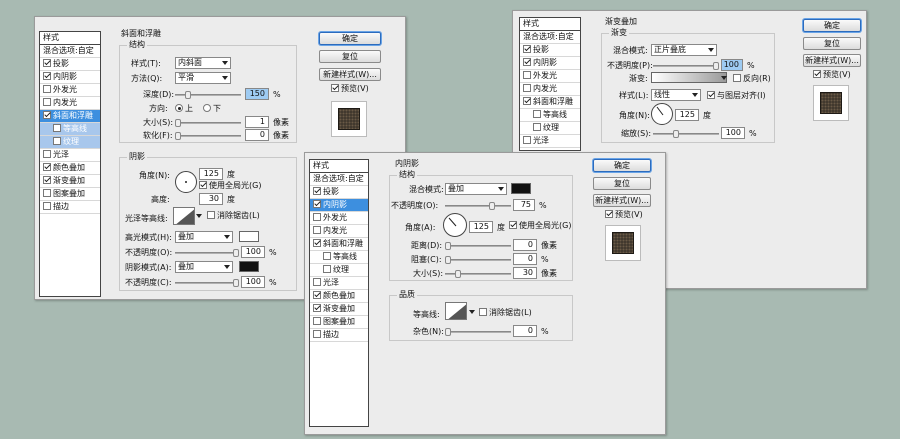  Describe the element at coordinates (204, 267) in the screenshot. I see `shadow-mode-dropdown: 叠加` at that location.